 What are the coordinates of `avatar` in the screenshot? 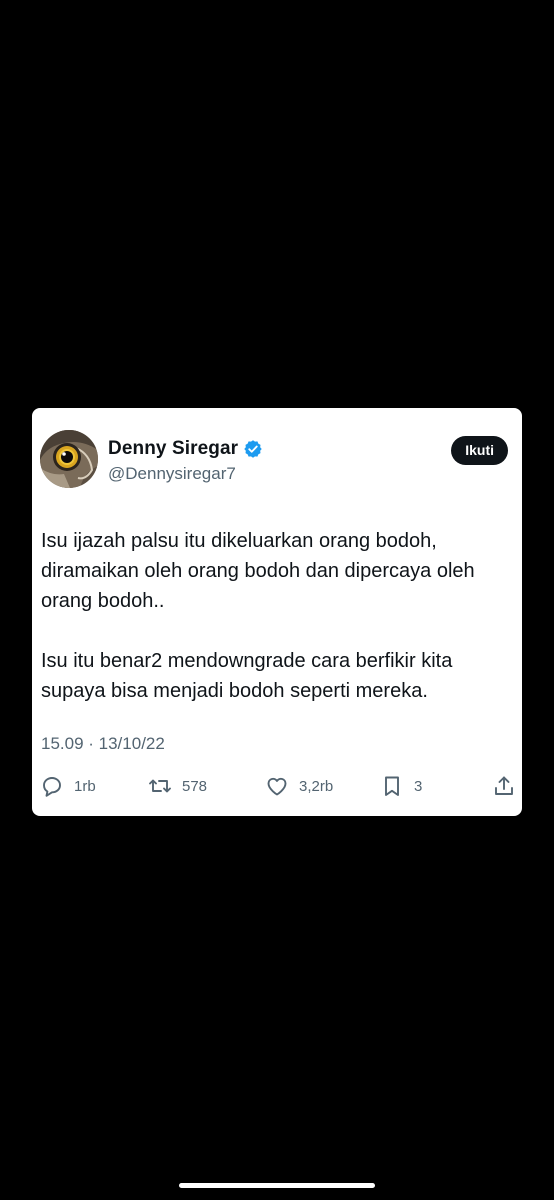 It's located at (69, 459).